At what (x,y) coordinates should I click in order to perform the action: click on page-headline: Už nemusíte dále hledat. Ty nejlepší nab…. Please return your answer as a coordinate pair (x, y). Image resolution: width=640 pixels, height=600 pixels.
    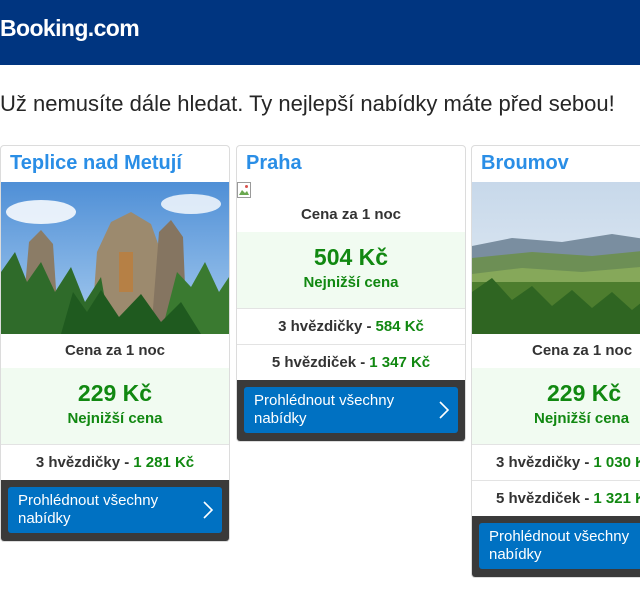
    Looking at the image, I should click on (307, 103).